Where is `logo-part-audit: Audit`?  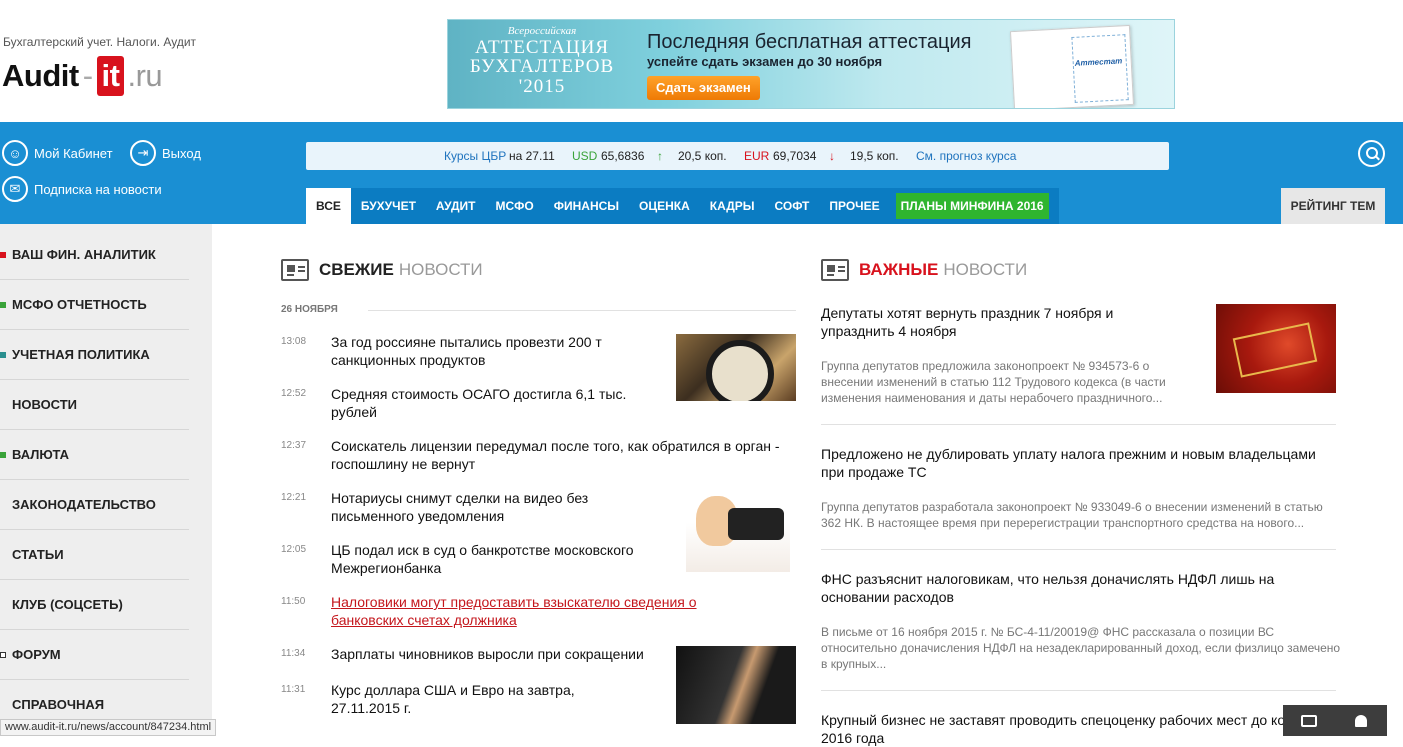
logo-part-audit: Audit is located at coordinates (40, 75).